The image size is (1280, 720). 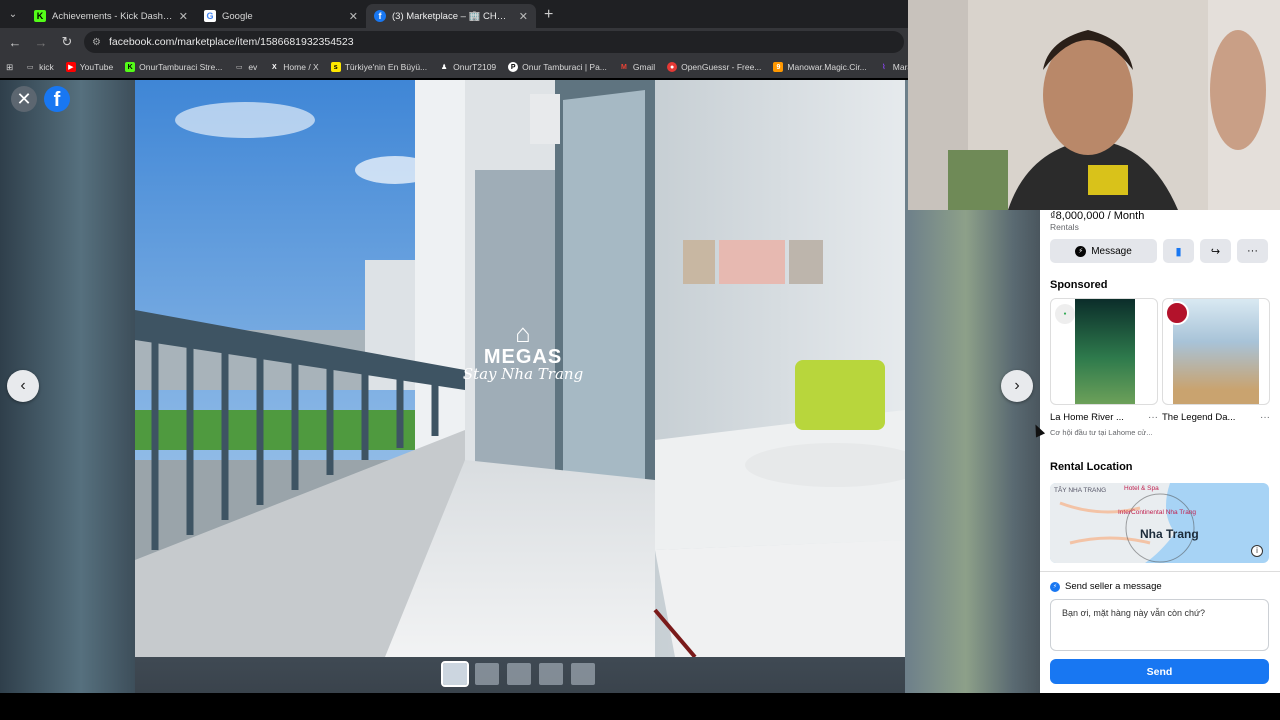 I want to click on more-options-icon: ···, so click(x=1252, y=251).